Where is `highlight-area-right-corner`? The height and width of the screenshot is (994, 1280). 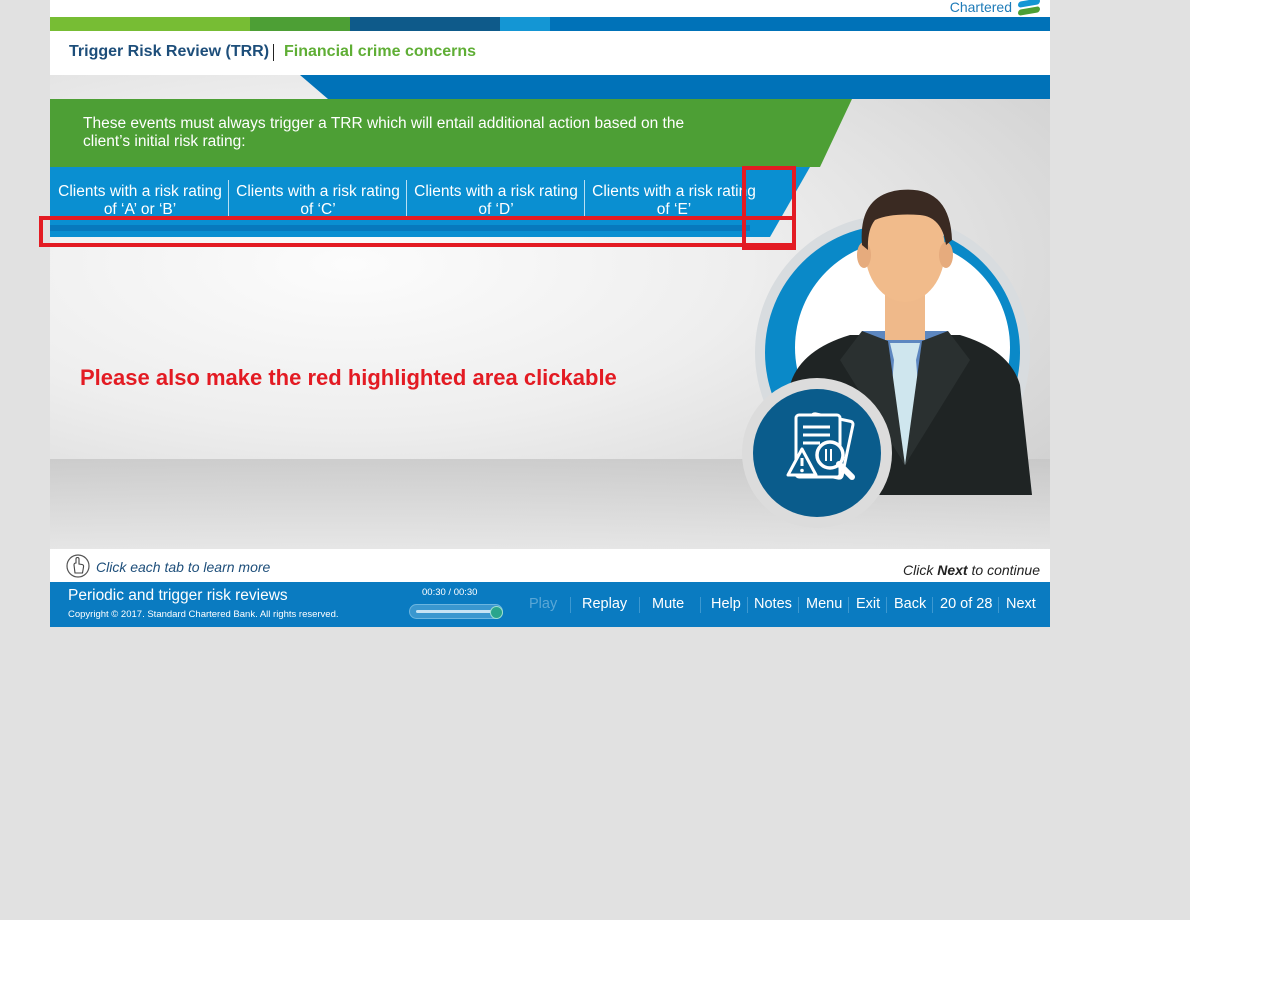 highlight-area-right-corner is located at coordinates (769, 208).